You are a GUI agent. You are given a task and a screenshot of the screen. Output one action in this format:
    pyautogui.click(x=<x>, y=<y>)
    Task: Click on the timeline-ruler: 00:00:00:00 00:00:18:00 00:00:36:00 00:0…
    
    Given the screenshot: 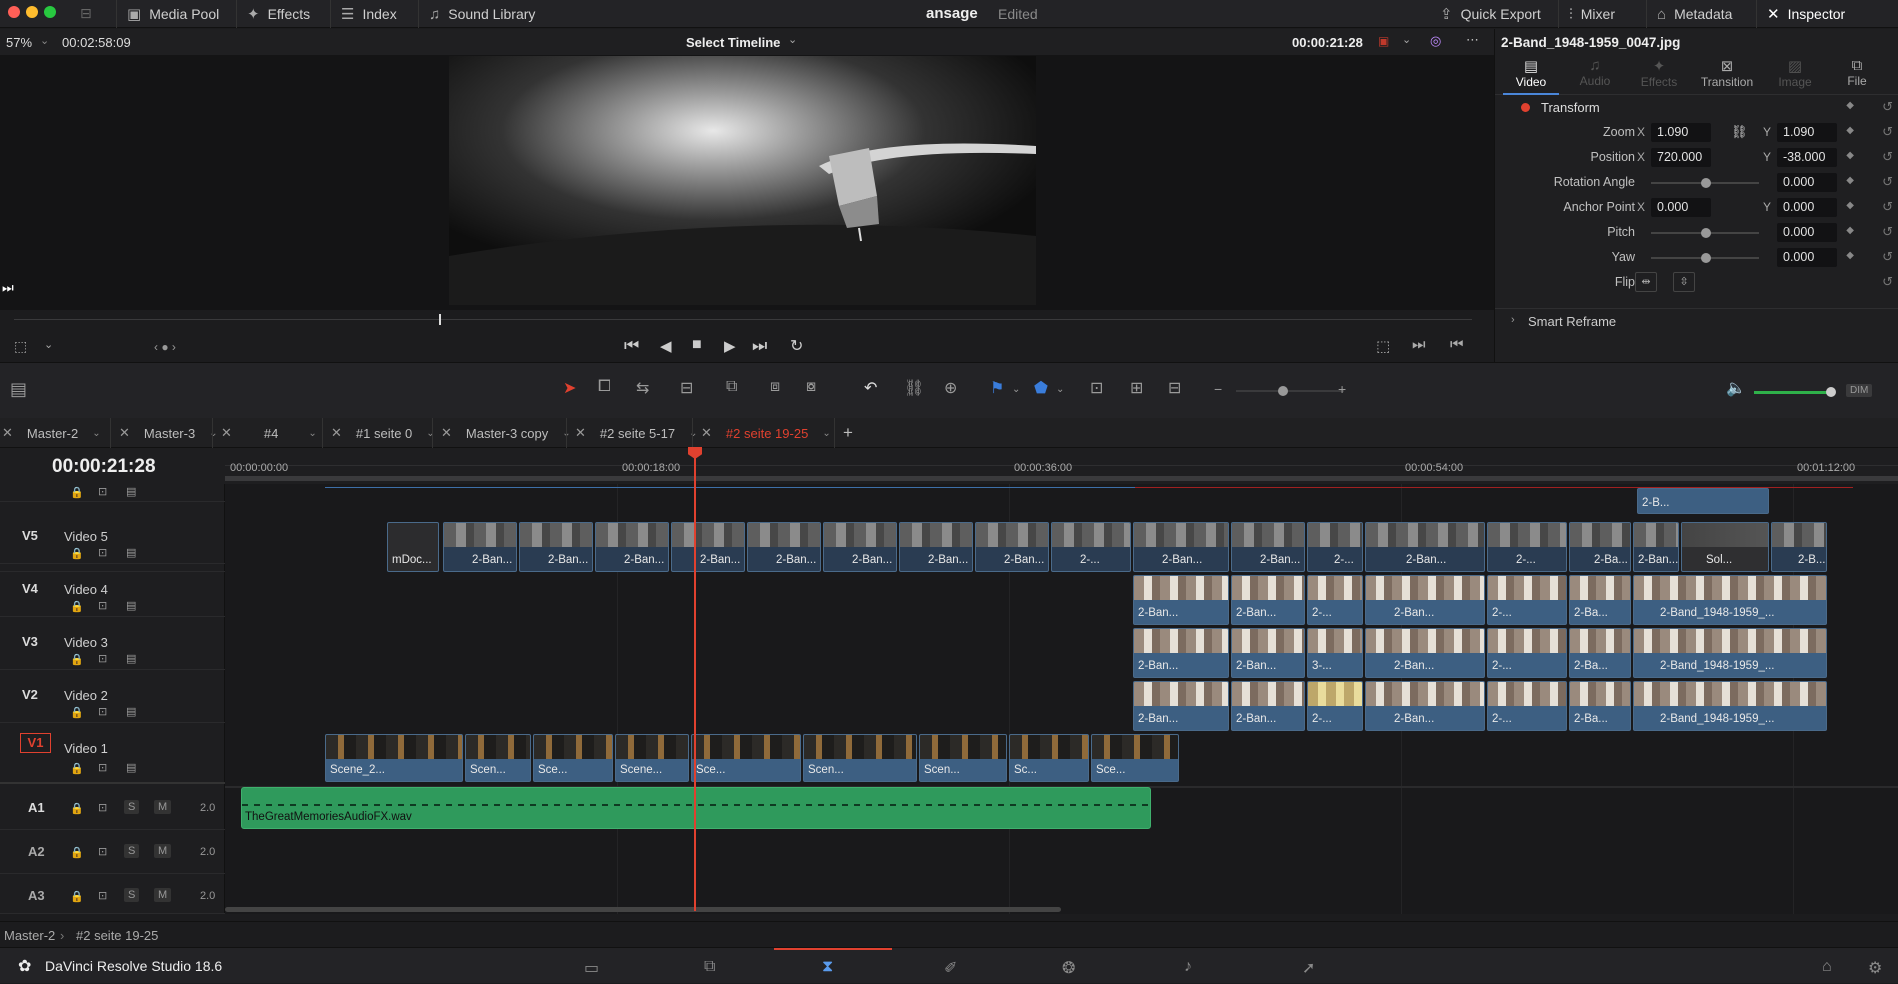 What is the action you would take?
    pyautogui.click(x=1061, y=466)
    